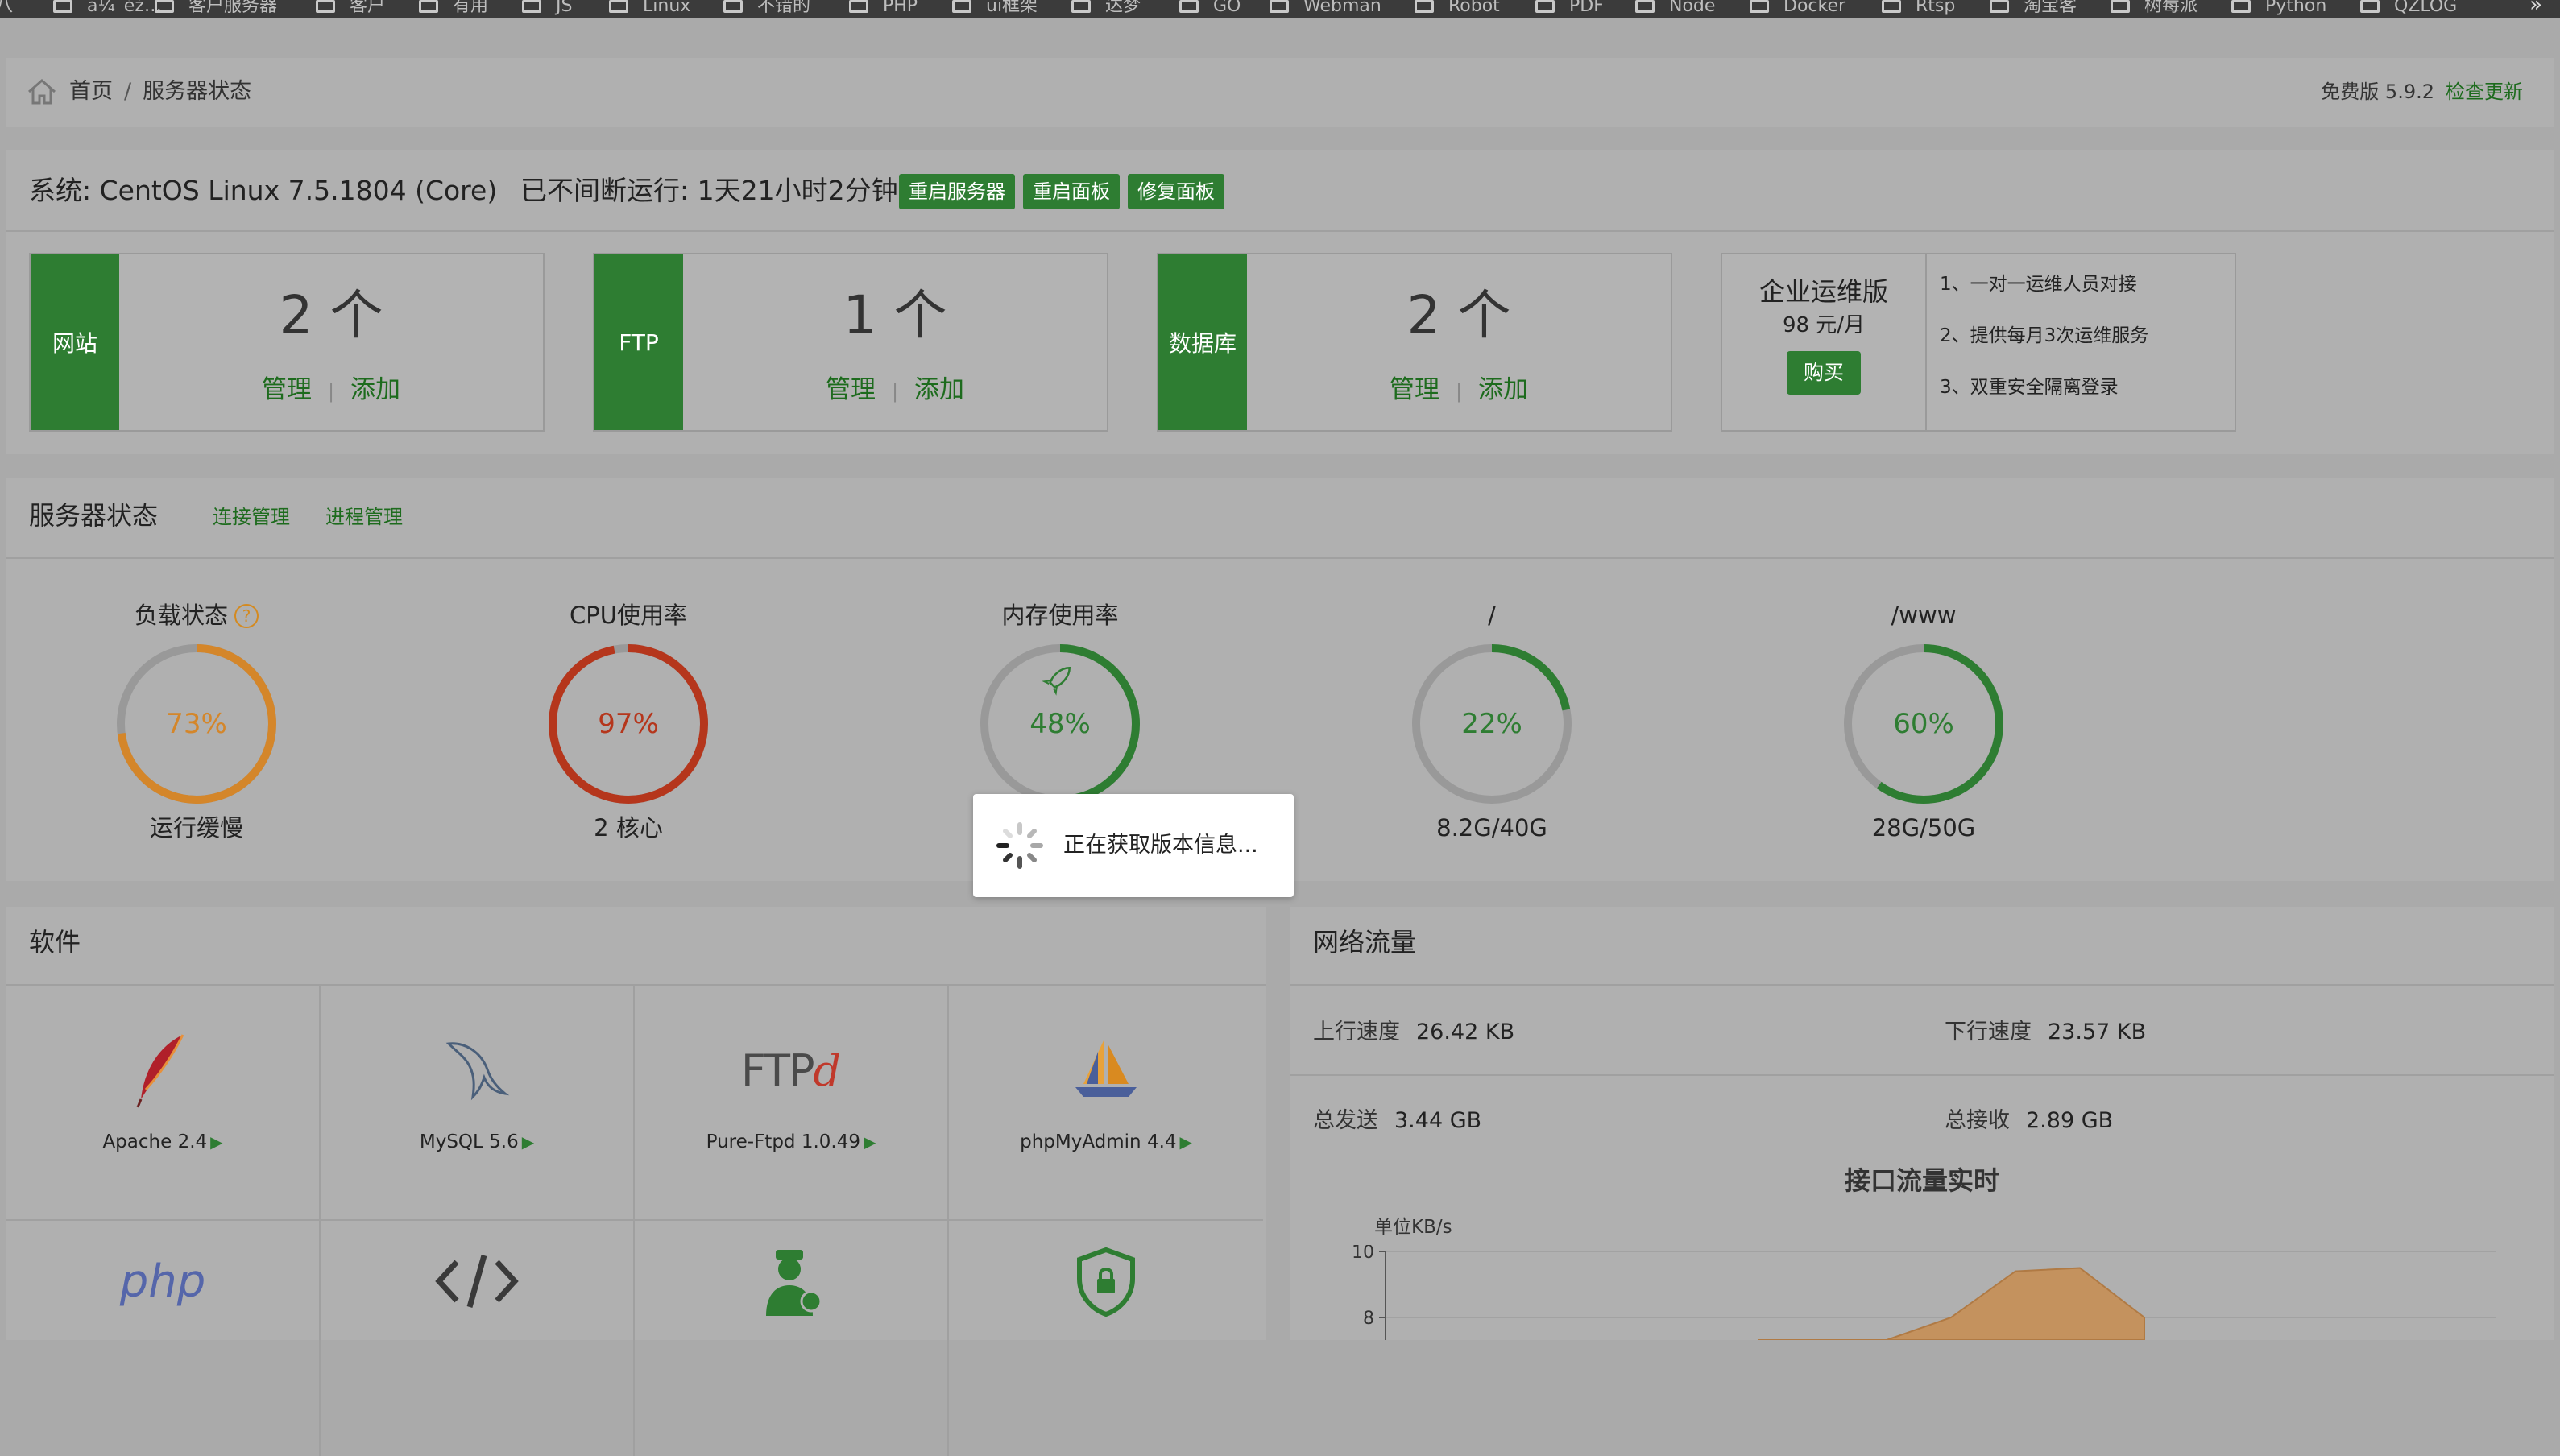  Describe the element at coordinates (1989, 1032) in the screenshot. I see `download-speed-label: 下行速度` at that location.